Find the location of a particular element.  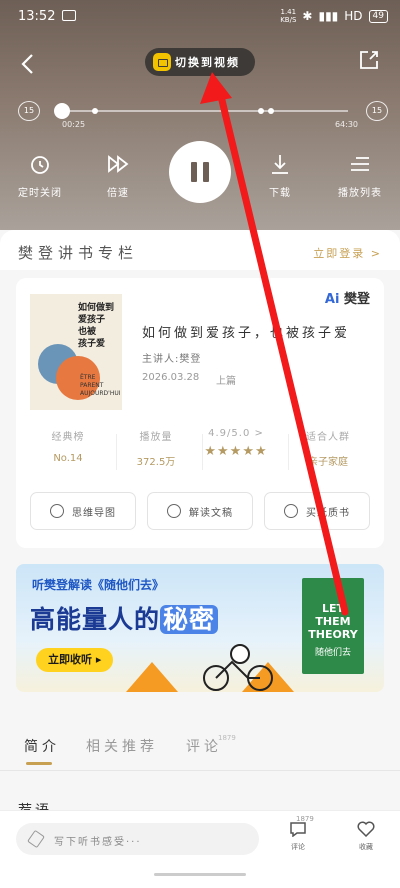

battery-indicator: 49 is located at coordinates (378, 16).